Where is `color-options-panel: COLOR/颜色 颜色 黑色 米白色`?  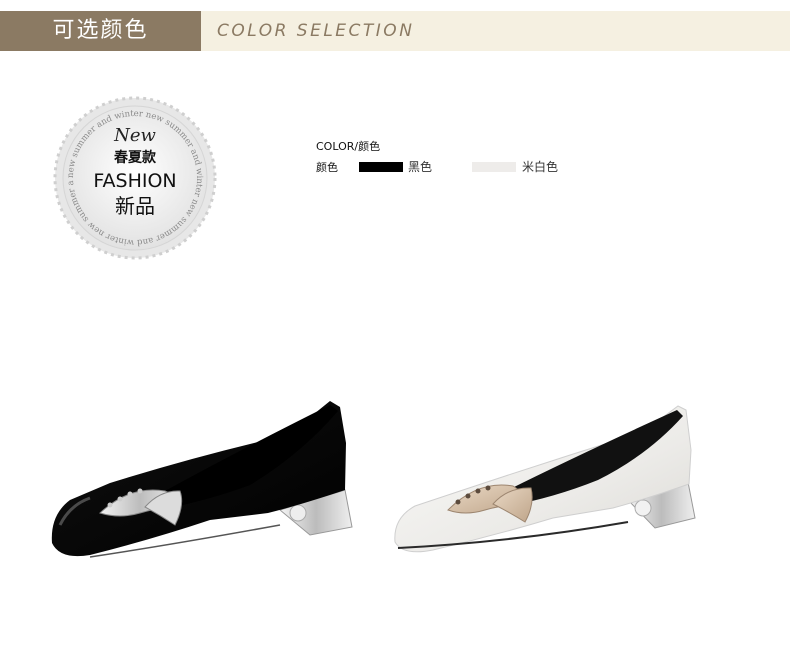
color-options-panel: COLOR/颜色 颜色 黑色 米白色 is located at coordinates (466, 158).